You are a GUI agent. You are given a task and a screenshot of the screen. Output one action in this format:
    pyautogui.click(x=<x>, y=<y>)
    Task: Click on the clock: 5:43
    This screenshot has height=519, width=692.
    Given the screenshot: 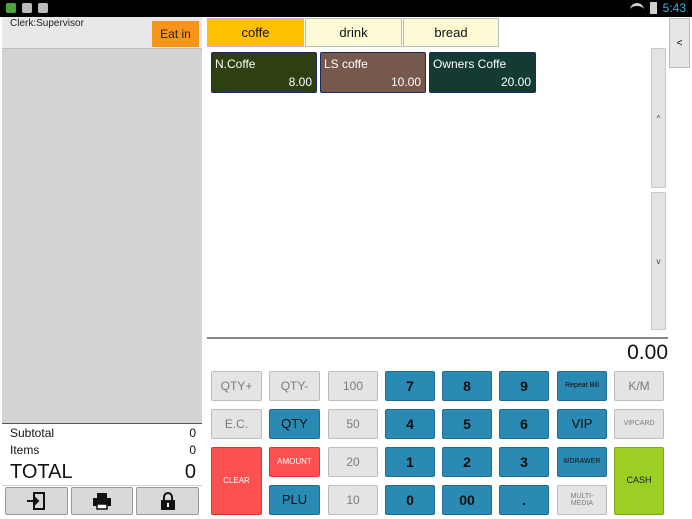 What is the action you would take?
    pyautogui.click(x=674, y=8)
    